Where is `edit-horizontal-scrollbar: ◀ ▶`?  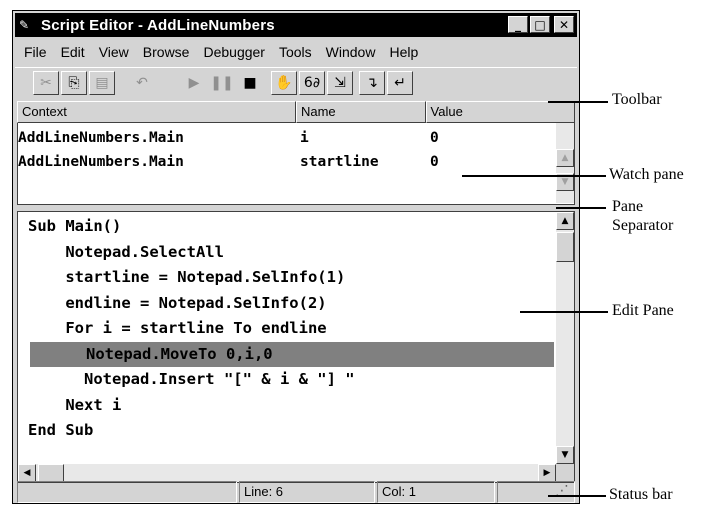
edit-horizontal-scrollbar: ◀ ▶ is located at coordinates (287, 473).